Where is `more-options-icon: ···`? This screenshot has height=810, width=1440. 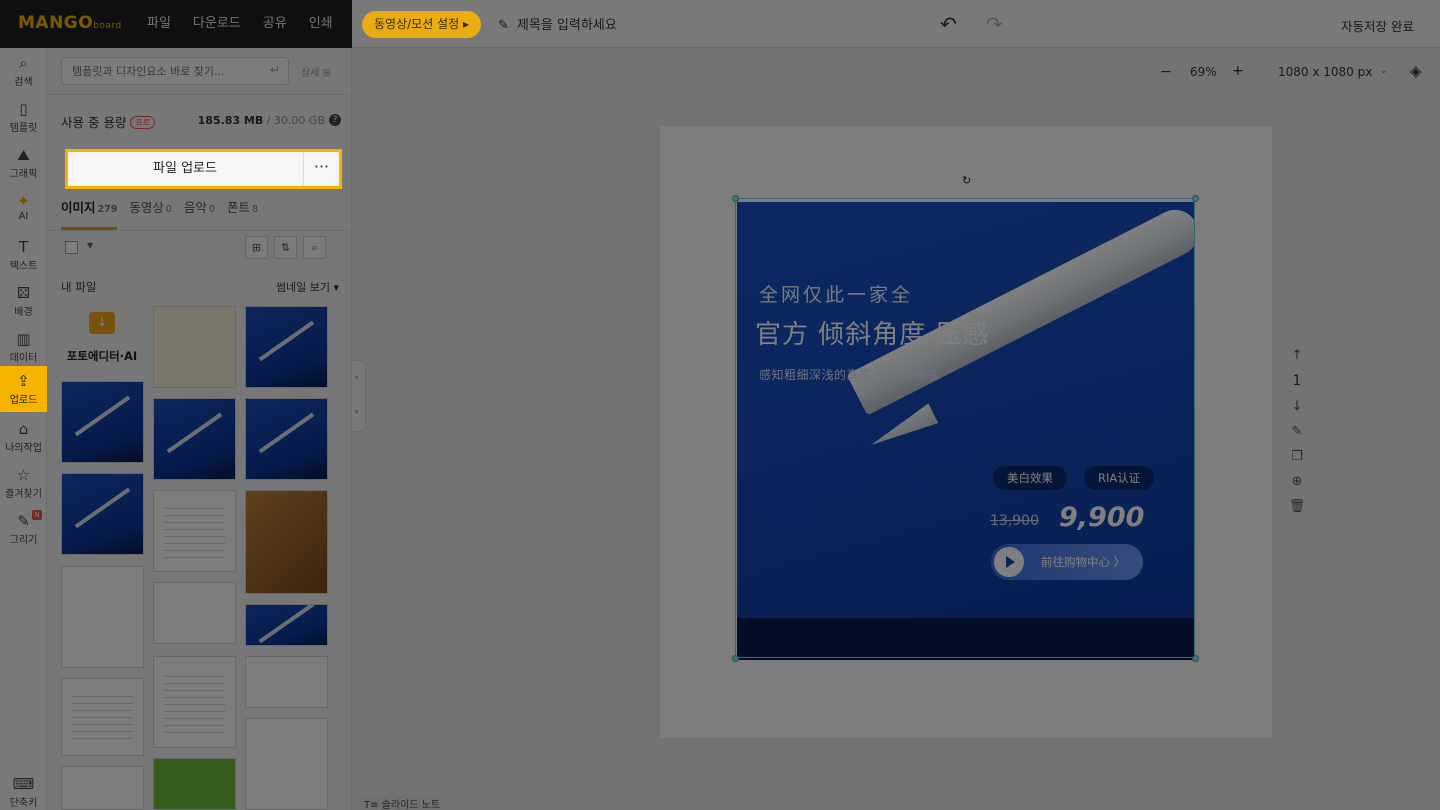 more-options-icon: ··· is located at coordinates (321, 169).